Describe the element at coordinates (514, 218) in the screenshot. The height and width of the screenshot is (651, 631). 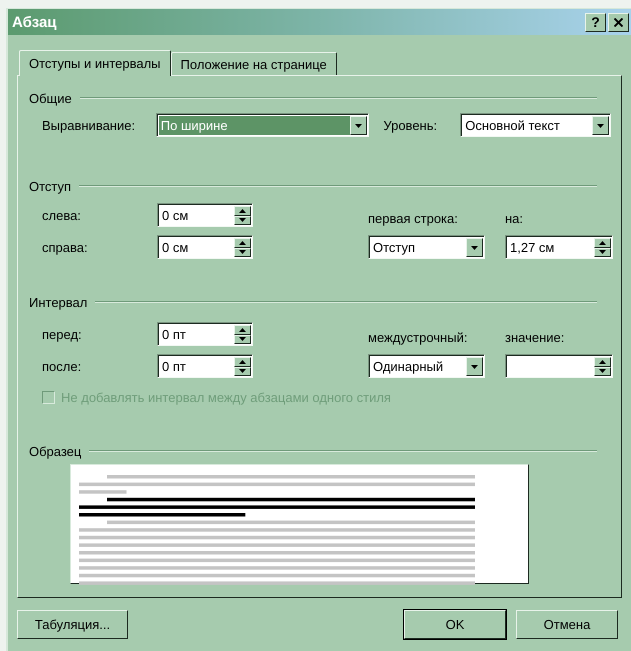
I see `field-label: на:` at that location.